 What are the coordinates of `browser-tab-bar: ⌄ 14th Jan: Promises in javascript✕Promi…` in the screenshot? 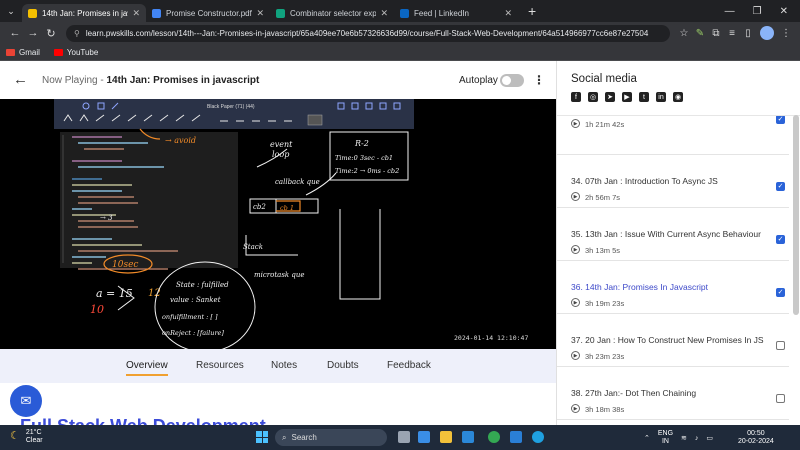 It's located at (400, 11).